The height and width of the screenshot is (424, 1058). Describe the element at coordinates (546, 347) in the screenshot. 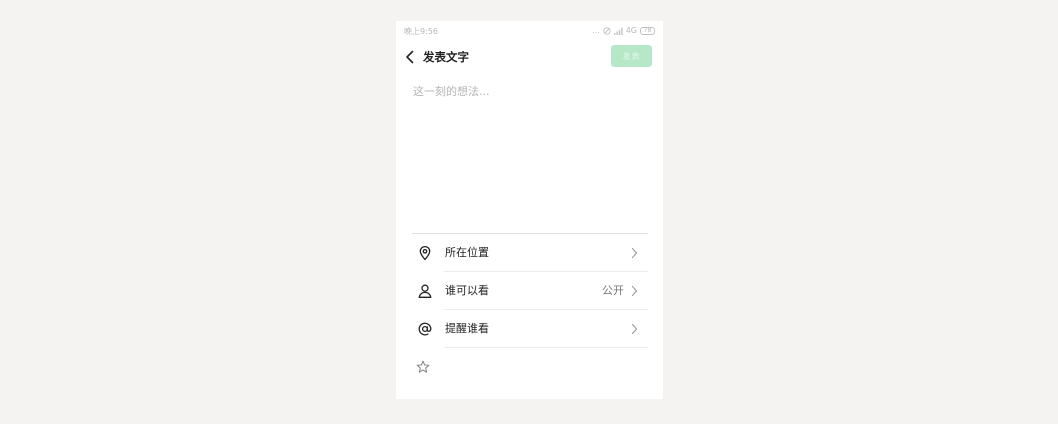

I see `row-divider` at that location.